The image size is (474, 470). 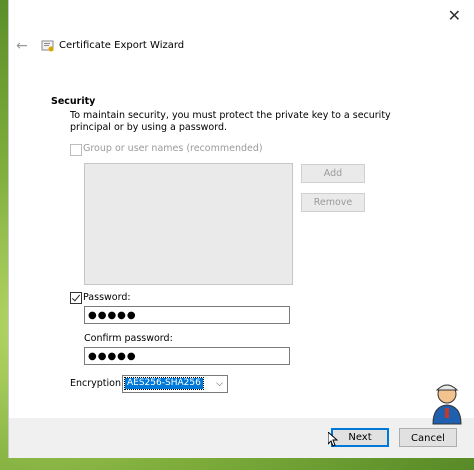 I want to click on confirm-password-field: ●●●●●, so click(x=187, y=356).